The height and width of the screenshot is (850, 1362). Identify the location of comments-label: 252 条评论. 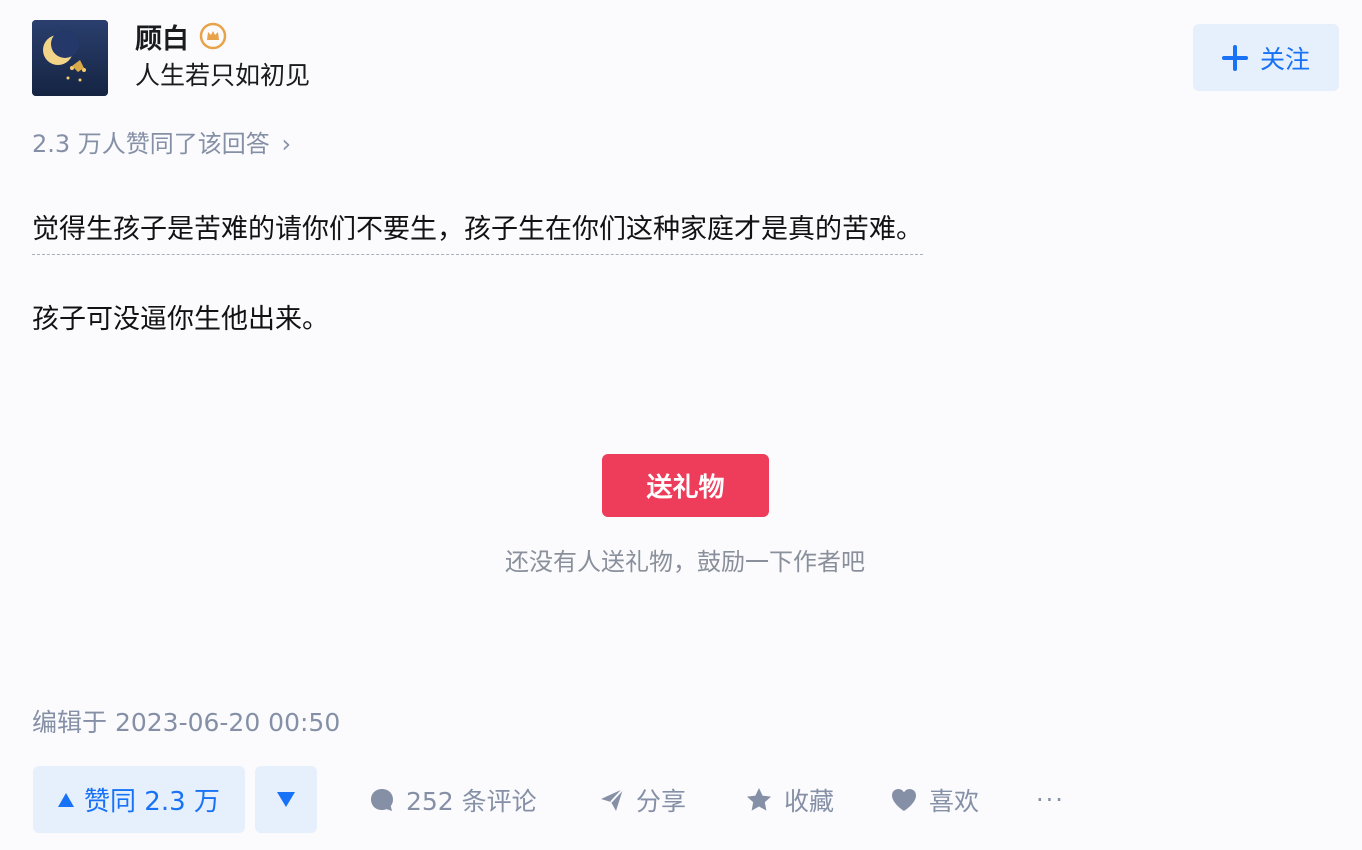
(471, 801).